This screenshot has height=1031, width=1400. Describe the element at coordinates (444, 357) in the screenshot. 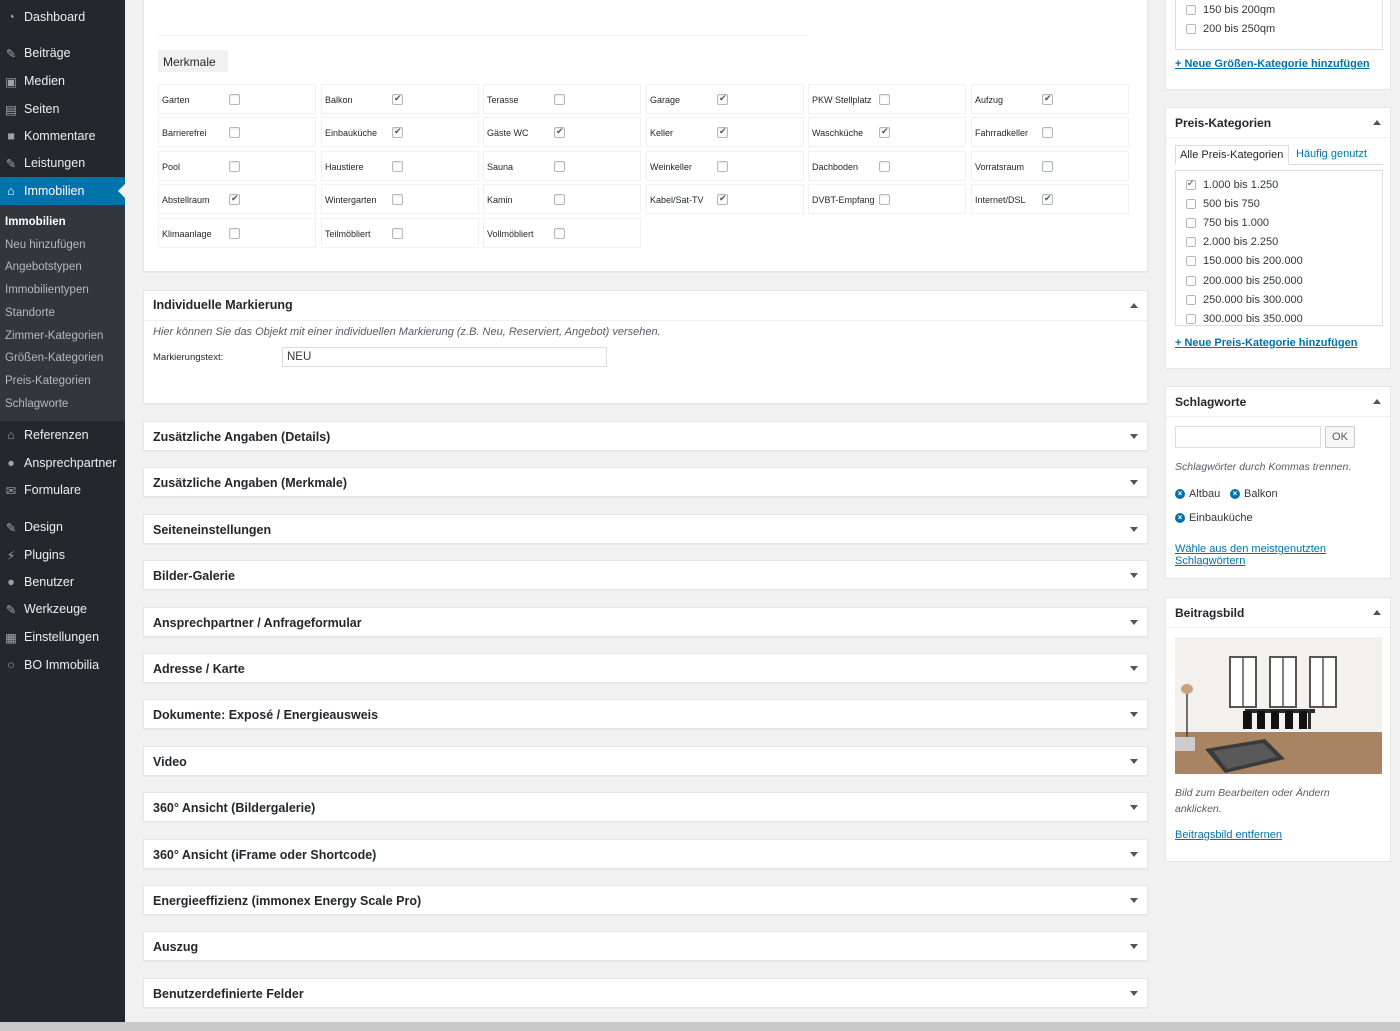

I see `markierung-input: NEU` at that location.